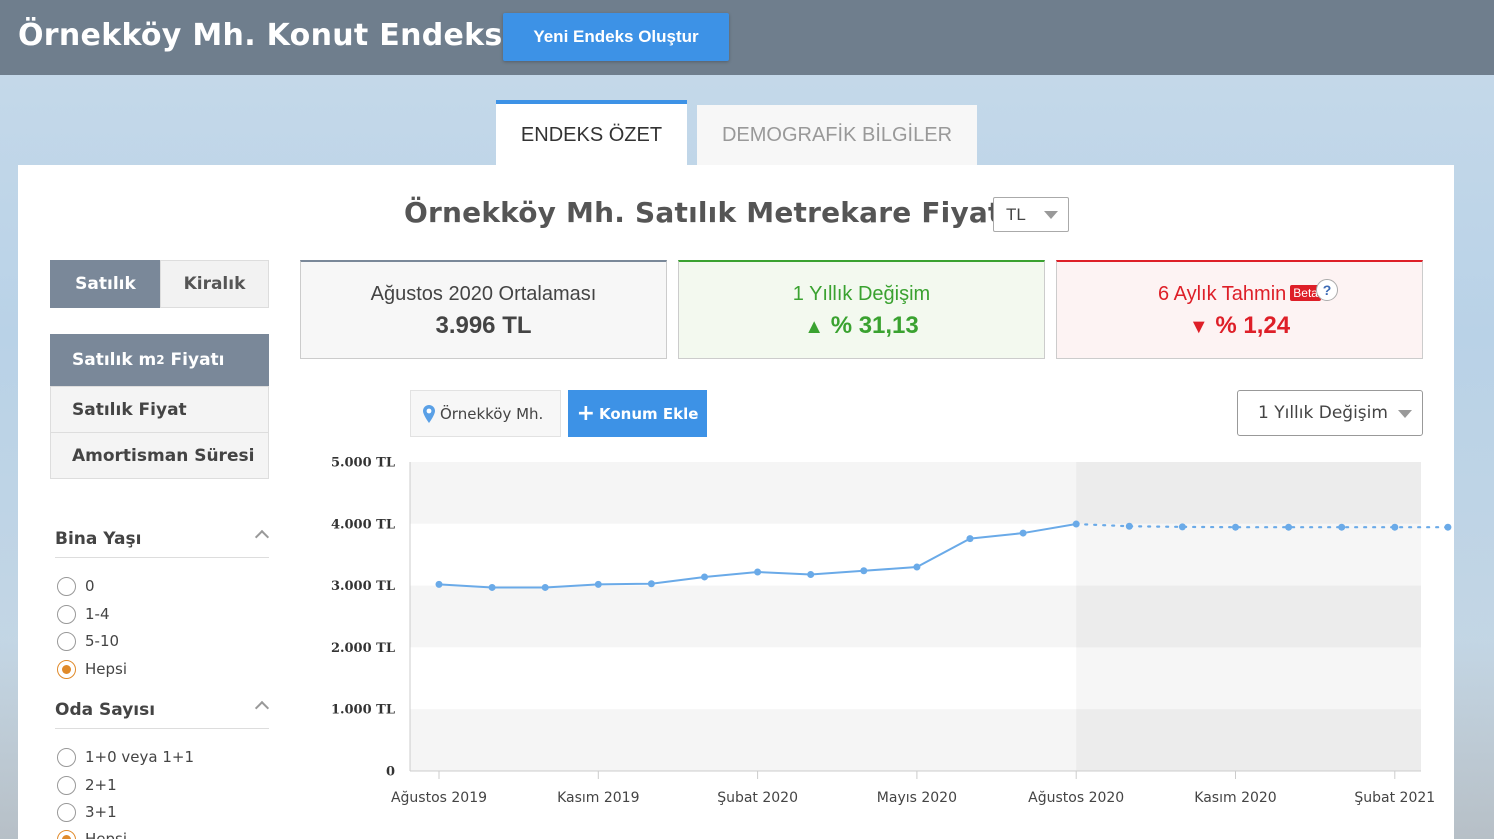 The image size is (1494, 839). I want to click on stat-forecast: 6 Aylık Tahmin Beta ? ▼ % 1,24, so click(1239, 309).